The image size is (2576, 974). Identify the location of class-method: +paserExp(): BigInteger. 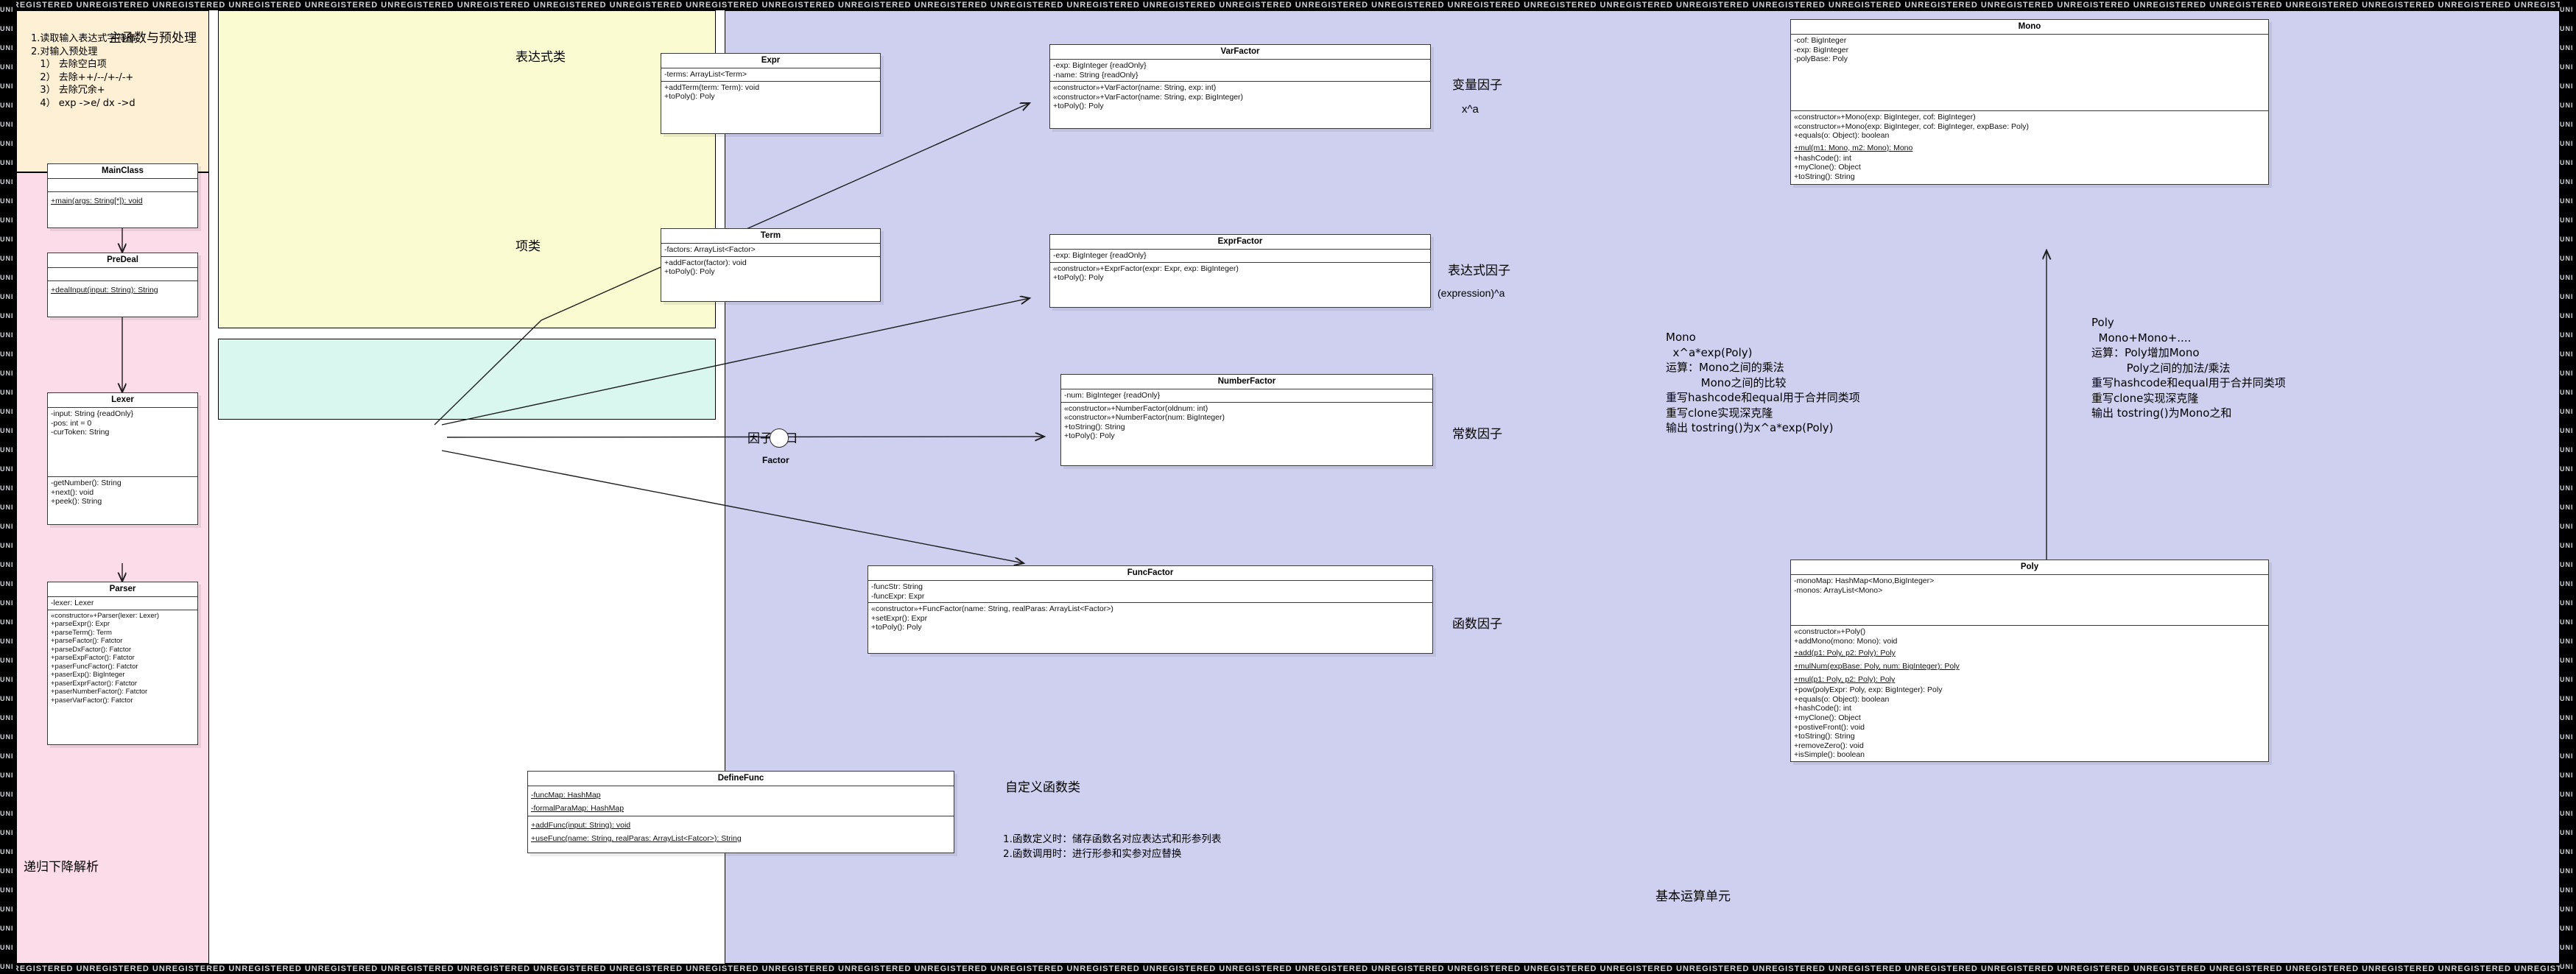
(88, 675).